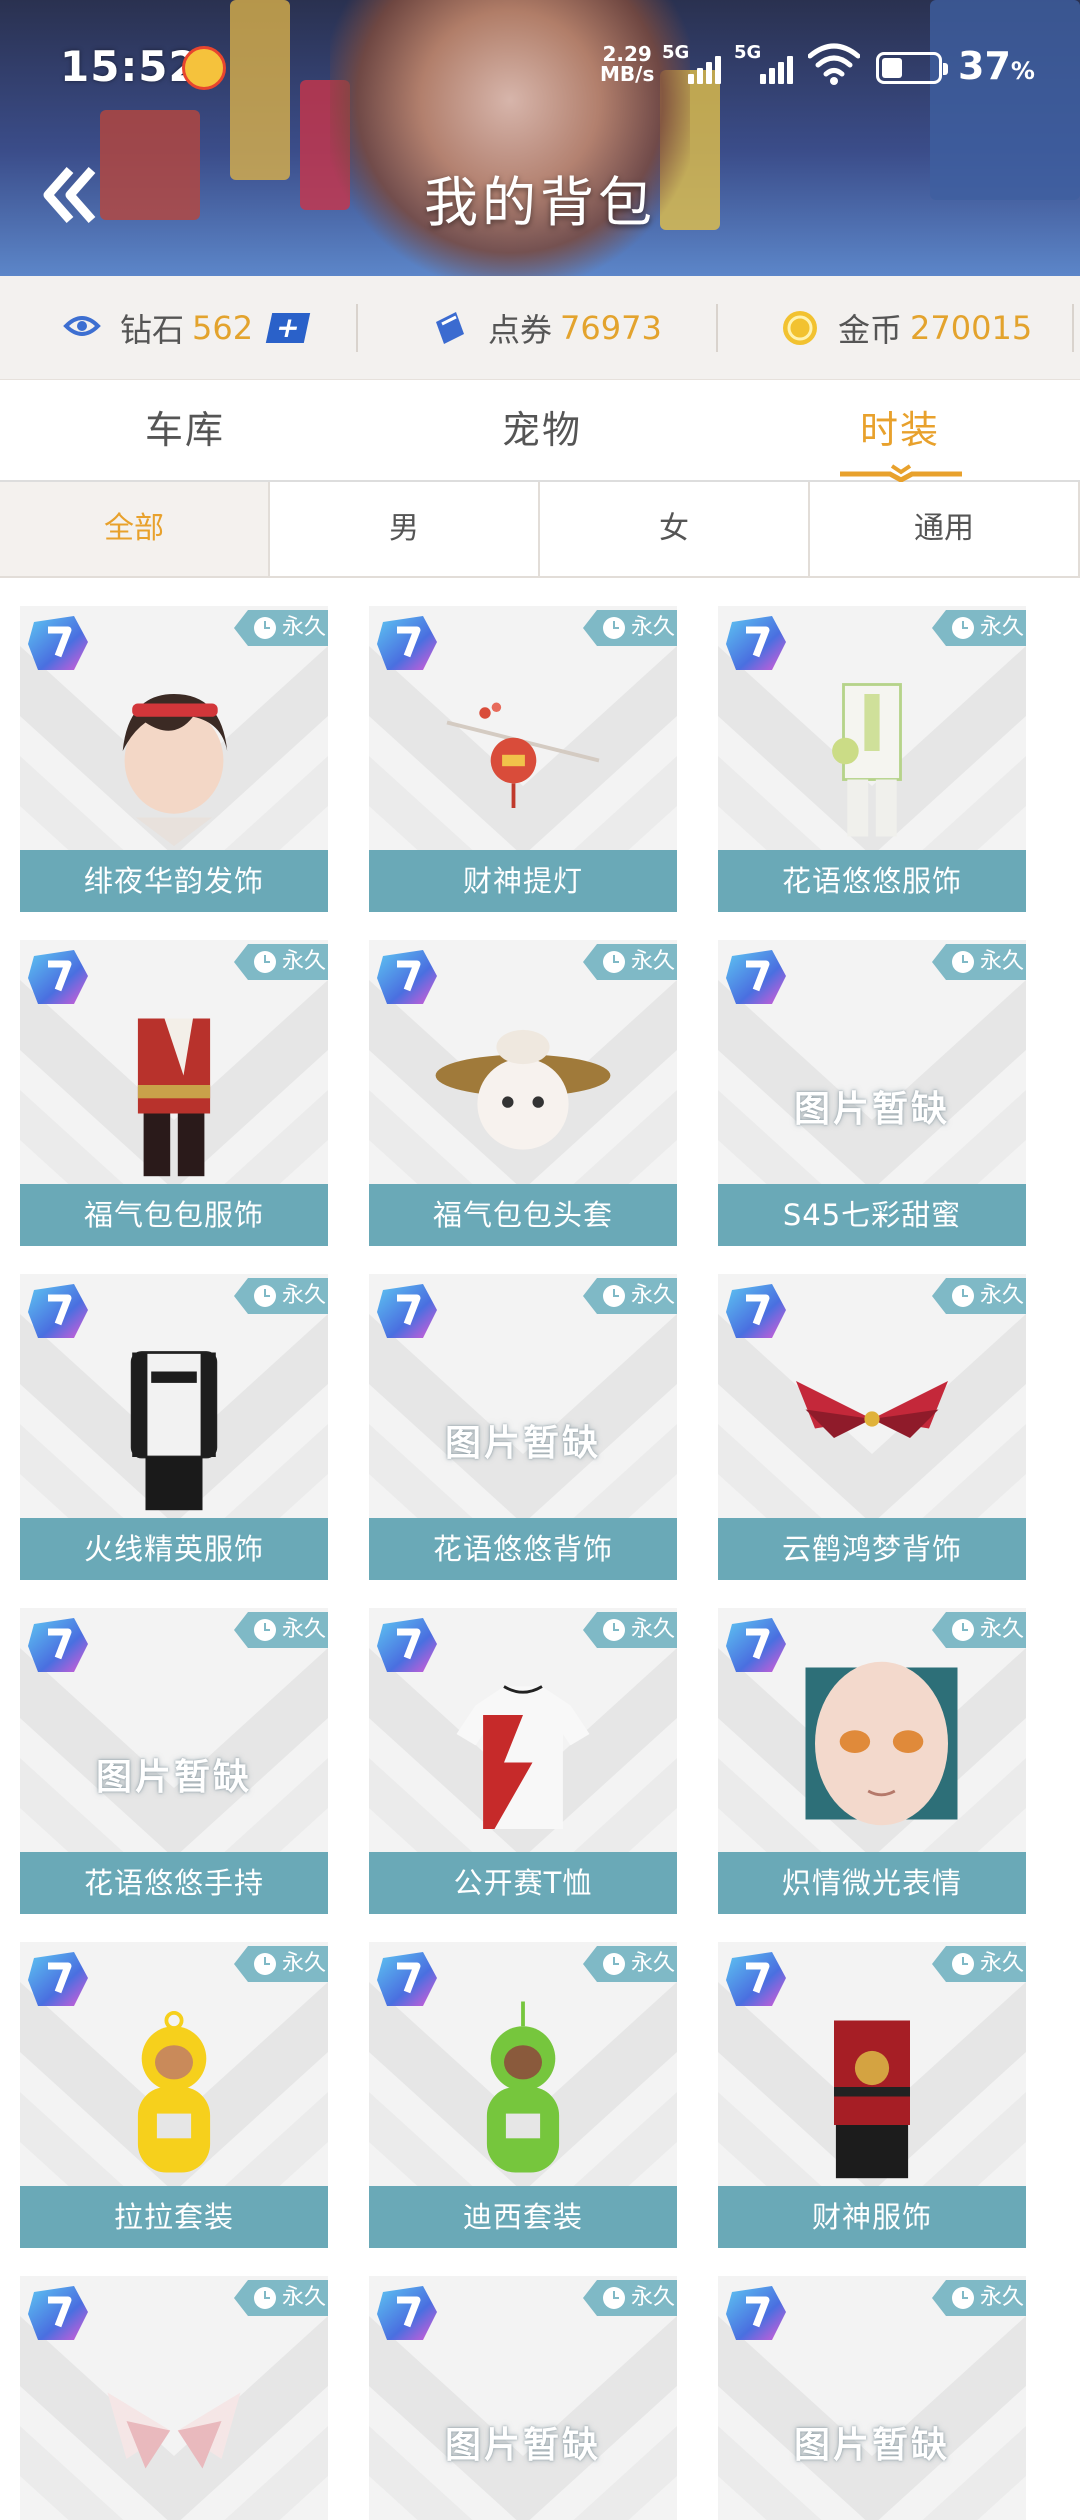  Describe the element at coordinates (174, 1093) in the screenshot. I see `item-card: 永久 福气包包服饰` at that location.